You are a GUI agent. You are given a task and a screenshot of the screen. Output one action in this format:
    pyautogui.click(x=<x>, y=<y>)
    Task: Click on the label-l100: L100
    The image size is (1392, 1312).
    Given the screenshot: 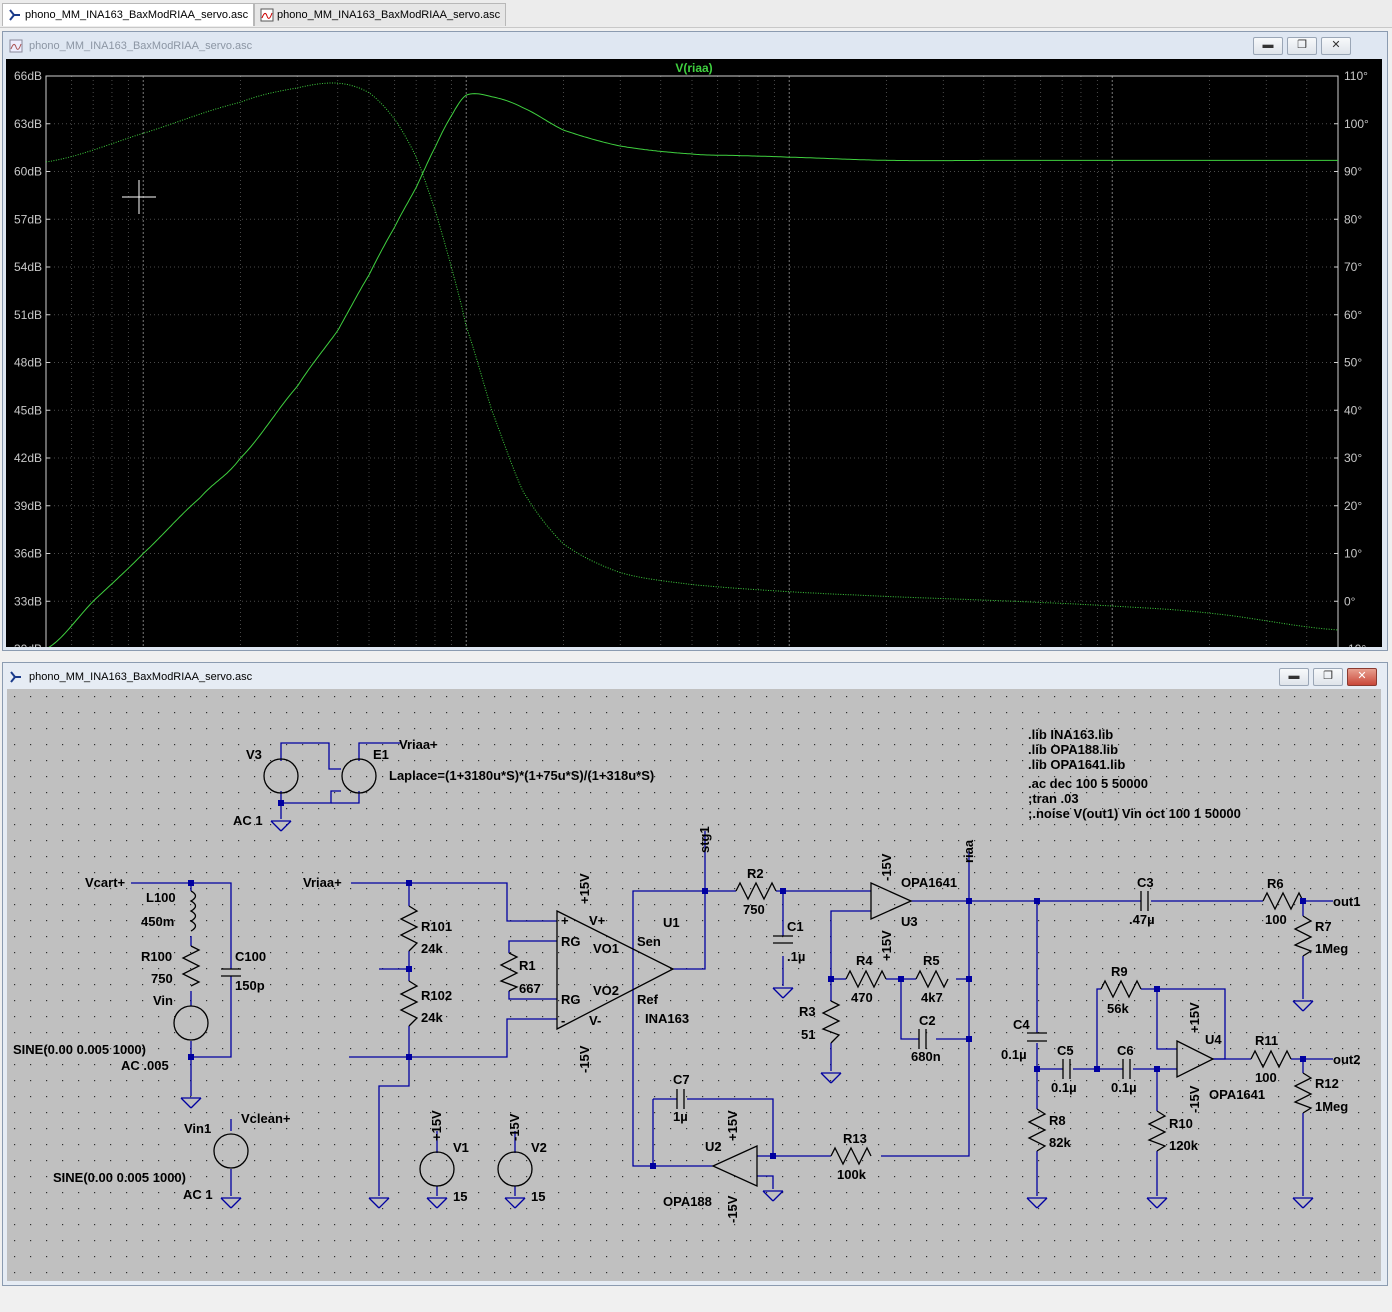 What is the action you would take?
    pyautogui.click(x=161, y=897)
    